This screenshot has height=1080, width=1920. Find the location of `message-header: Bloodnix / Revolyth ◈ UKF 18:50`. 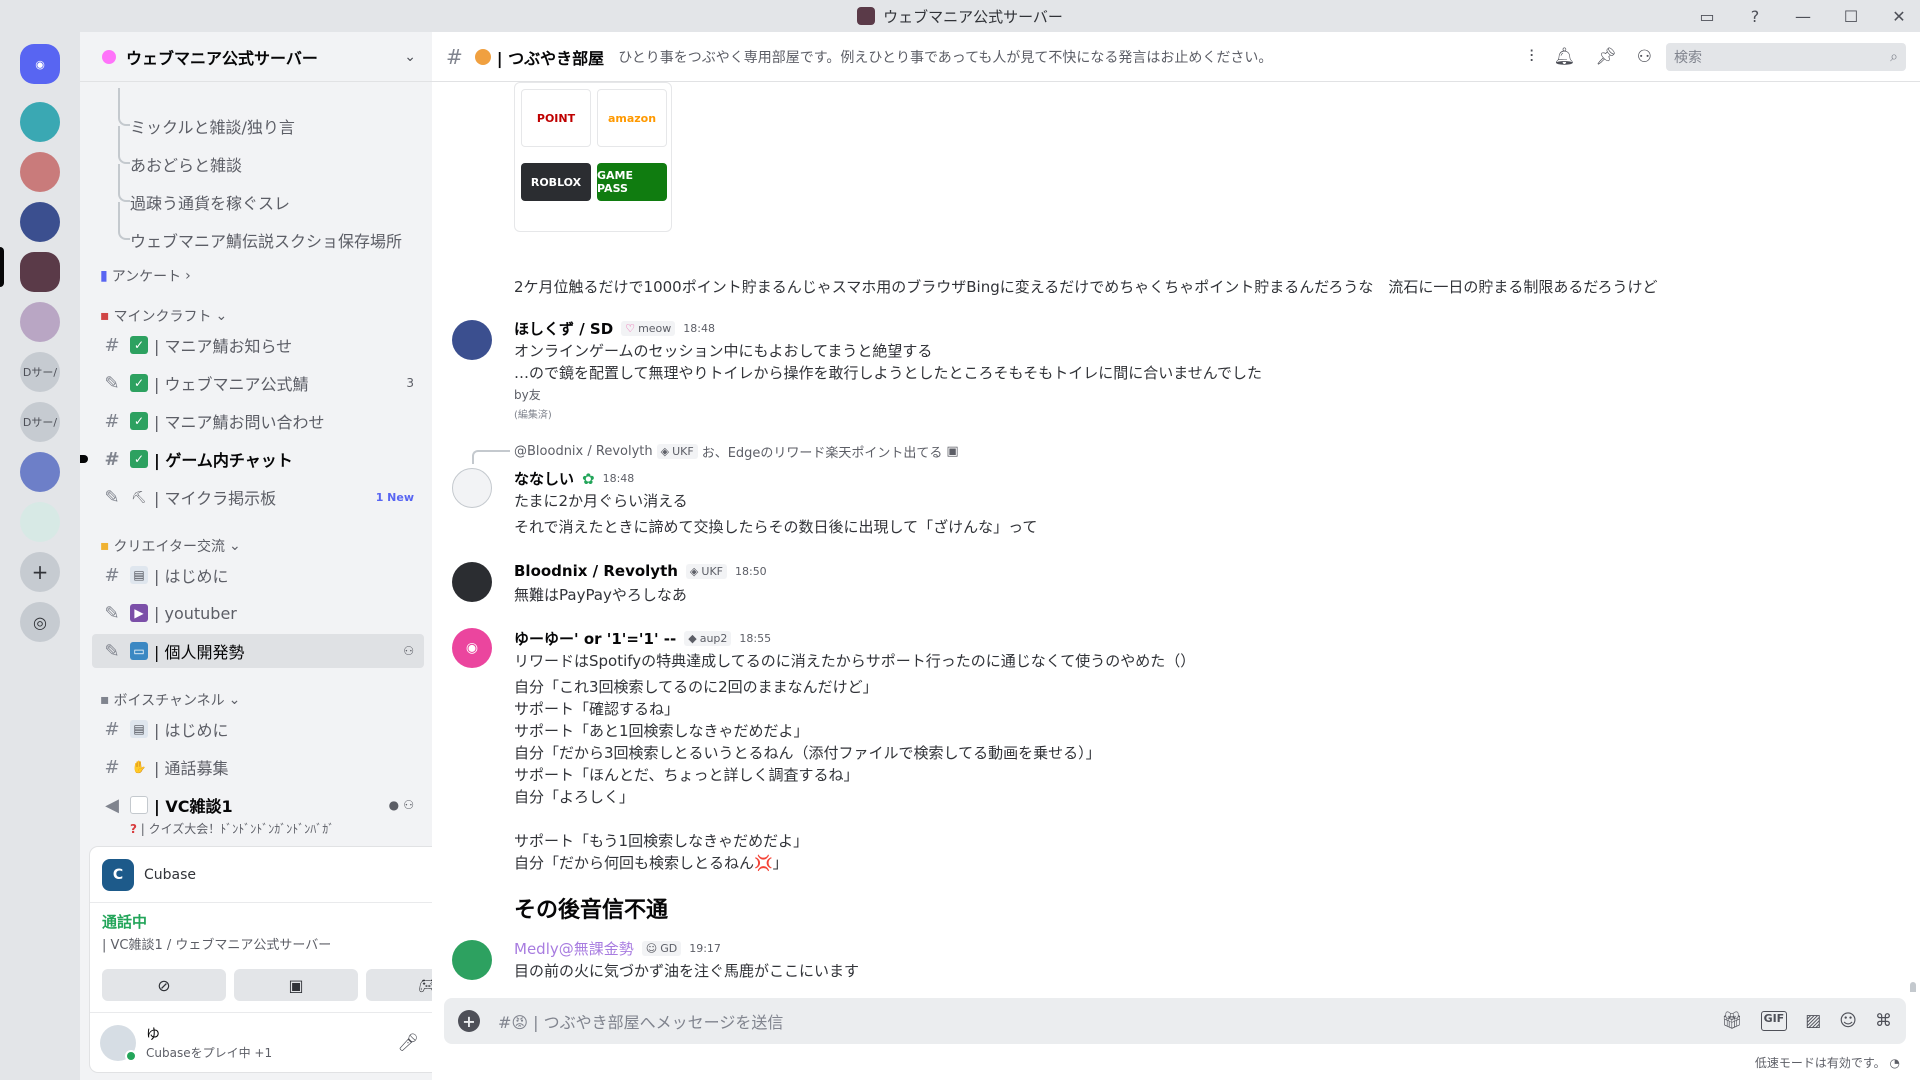

message-header: Bloodnix / Revolyth ◈ UKF 18:50 is located at coordinates (640, 571).